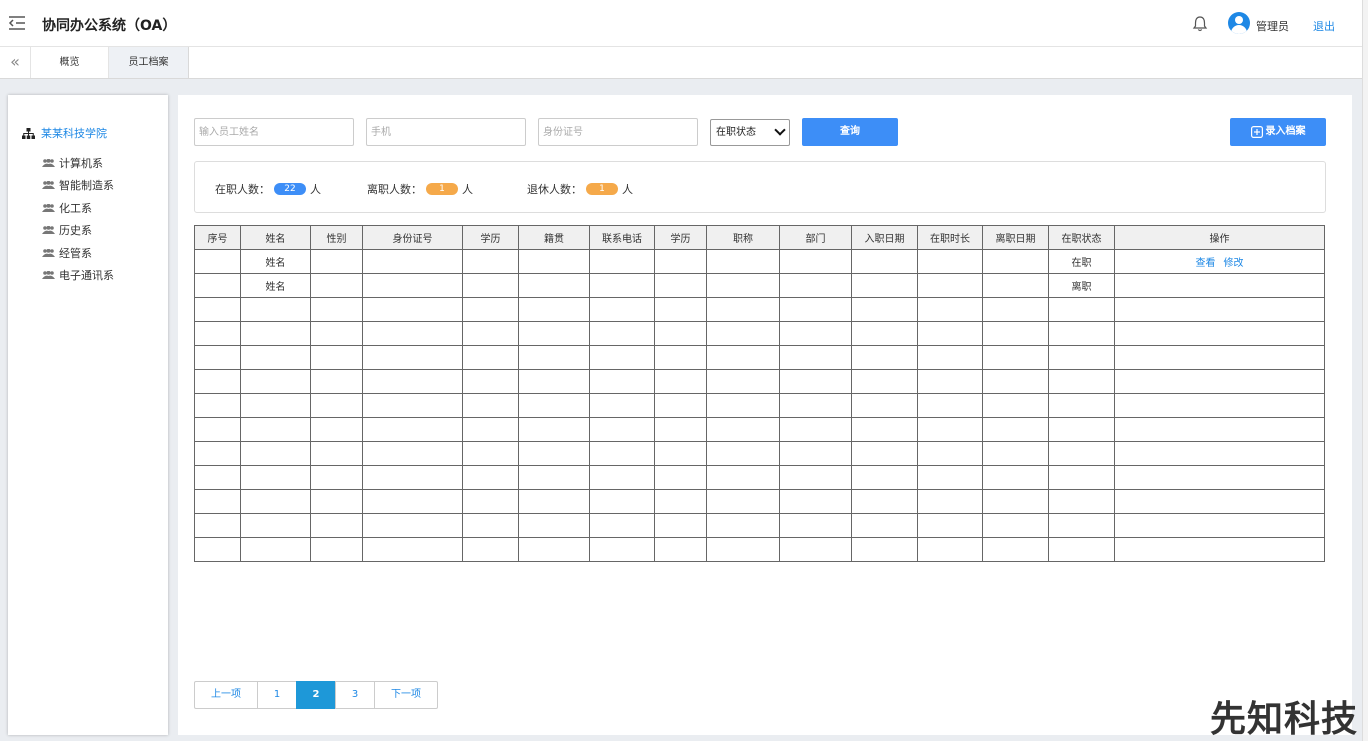  What do you see at coordinates (1324, 26) in the screenshot?
I see `logout-link: 退出` at bounding box center [1324, 26].